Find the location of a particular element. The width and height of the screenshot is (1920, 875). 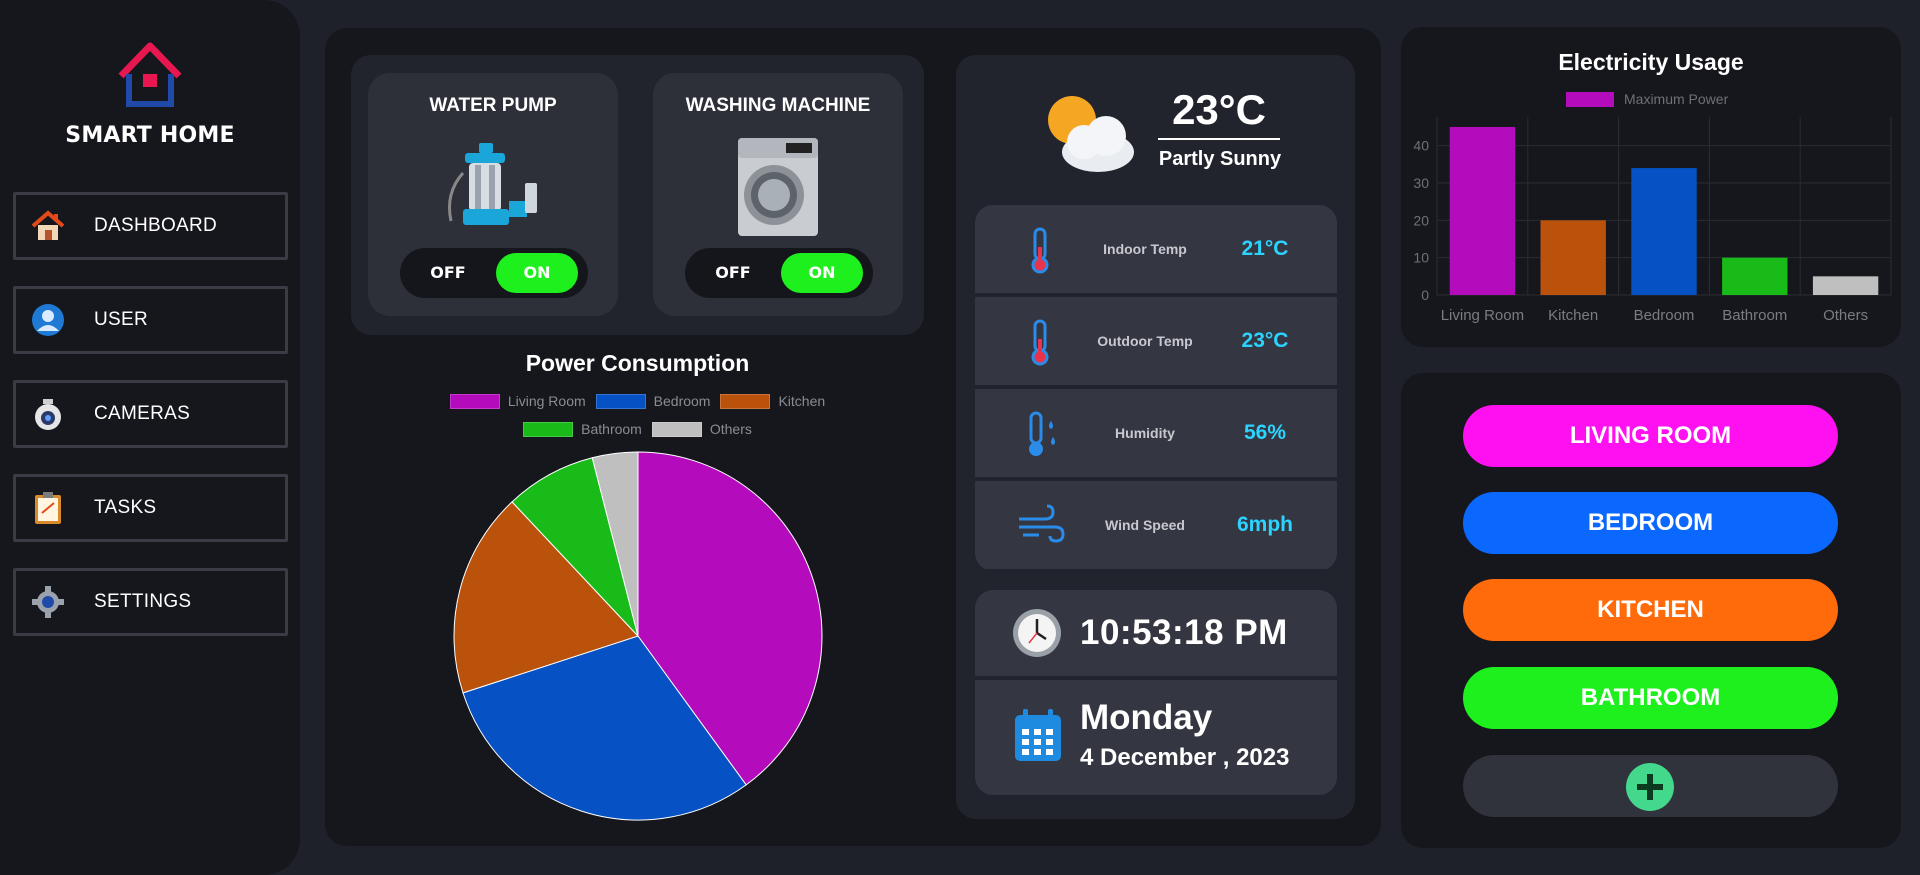

stat-value: 21°C is located at coordinates (1265, 248).